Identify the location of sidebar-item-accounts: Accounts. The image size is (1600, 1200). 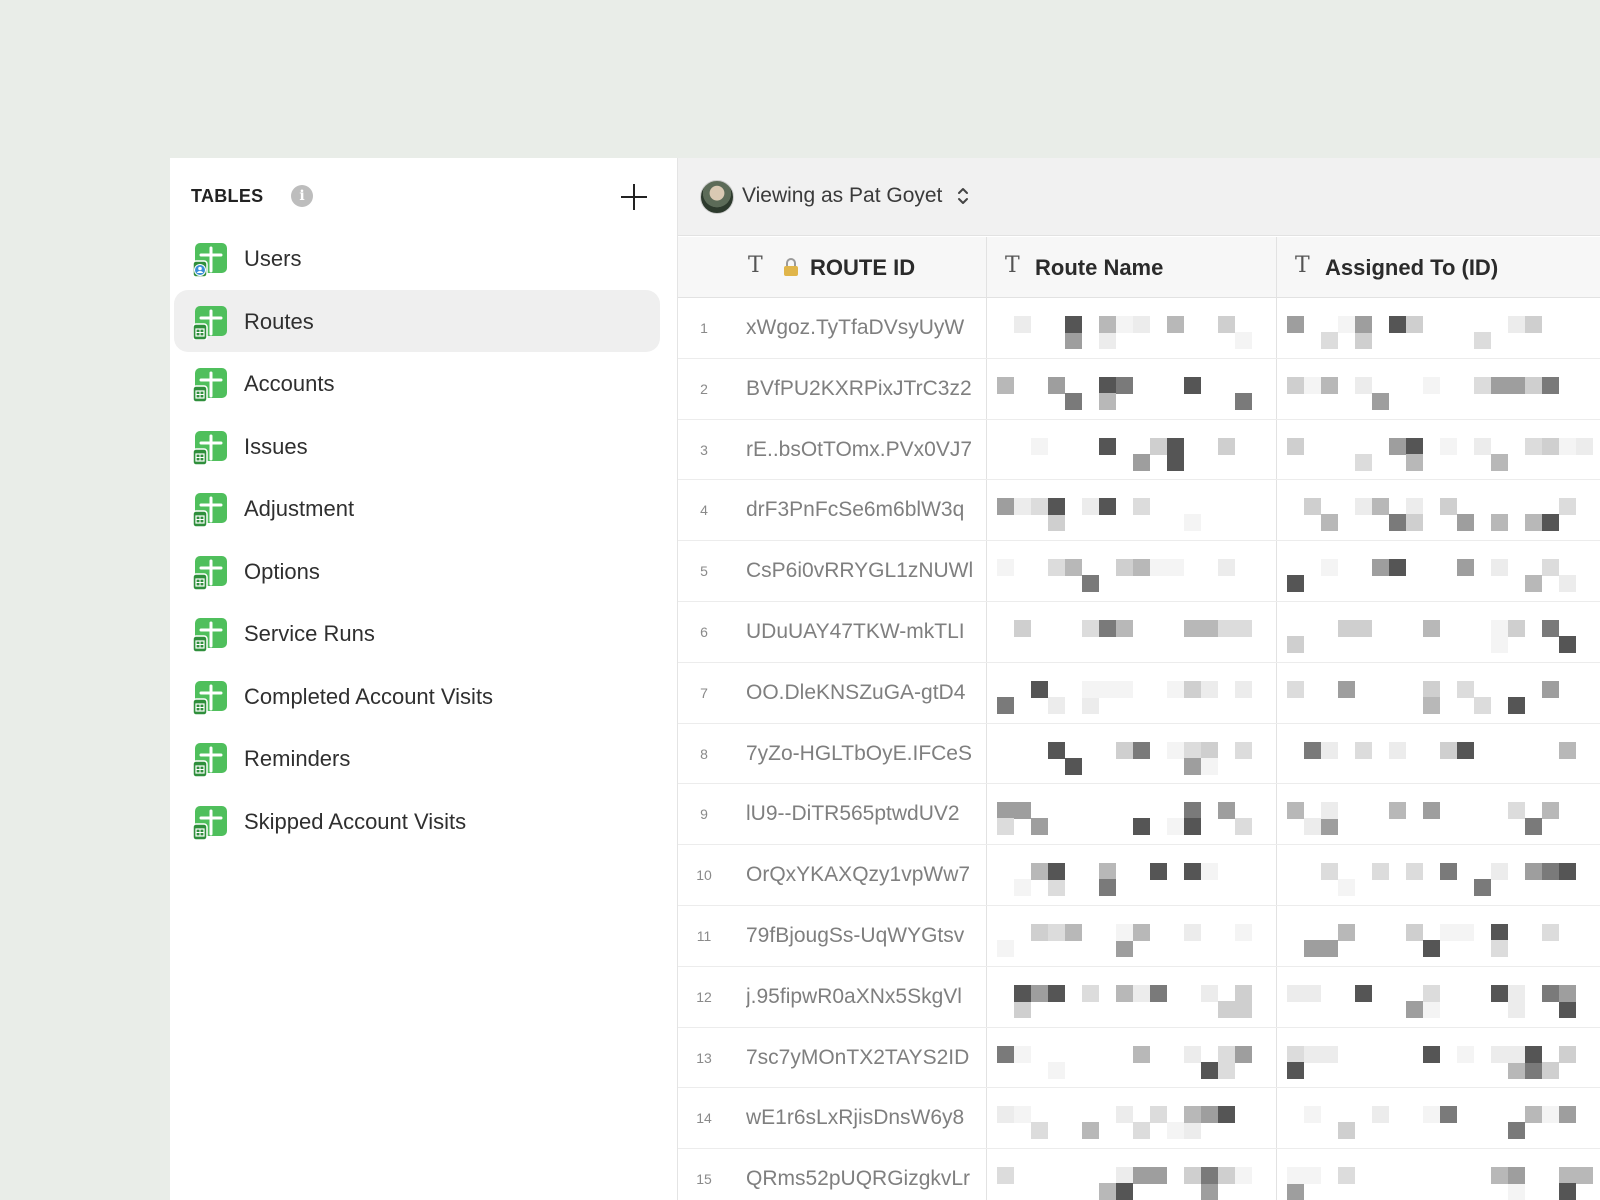
(417, 383).